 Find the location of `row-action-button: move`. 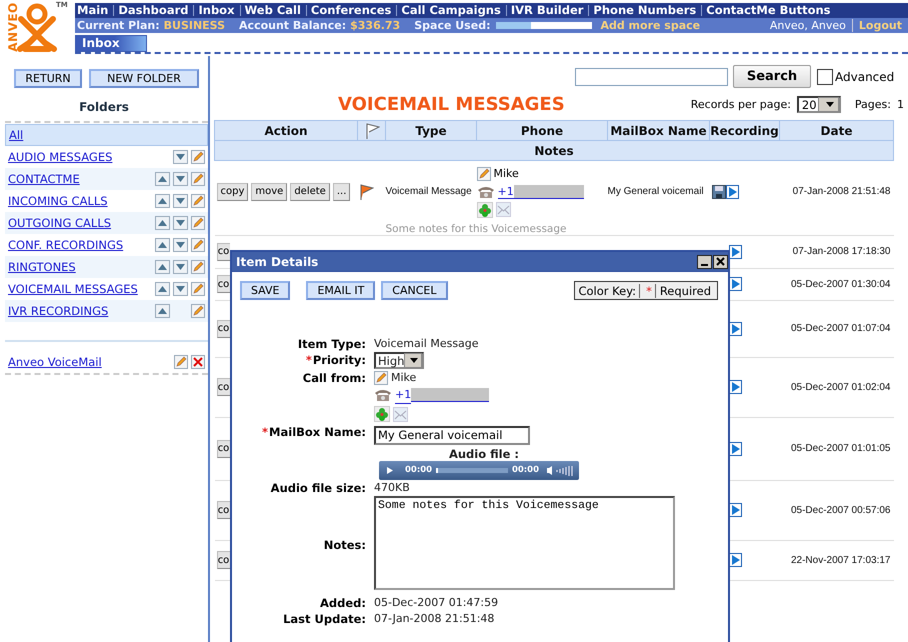

row-action-button: move is located at coordinates (269, 191).